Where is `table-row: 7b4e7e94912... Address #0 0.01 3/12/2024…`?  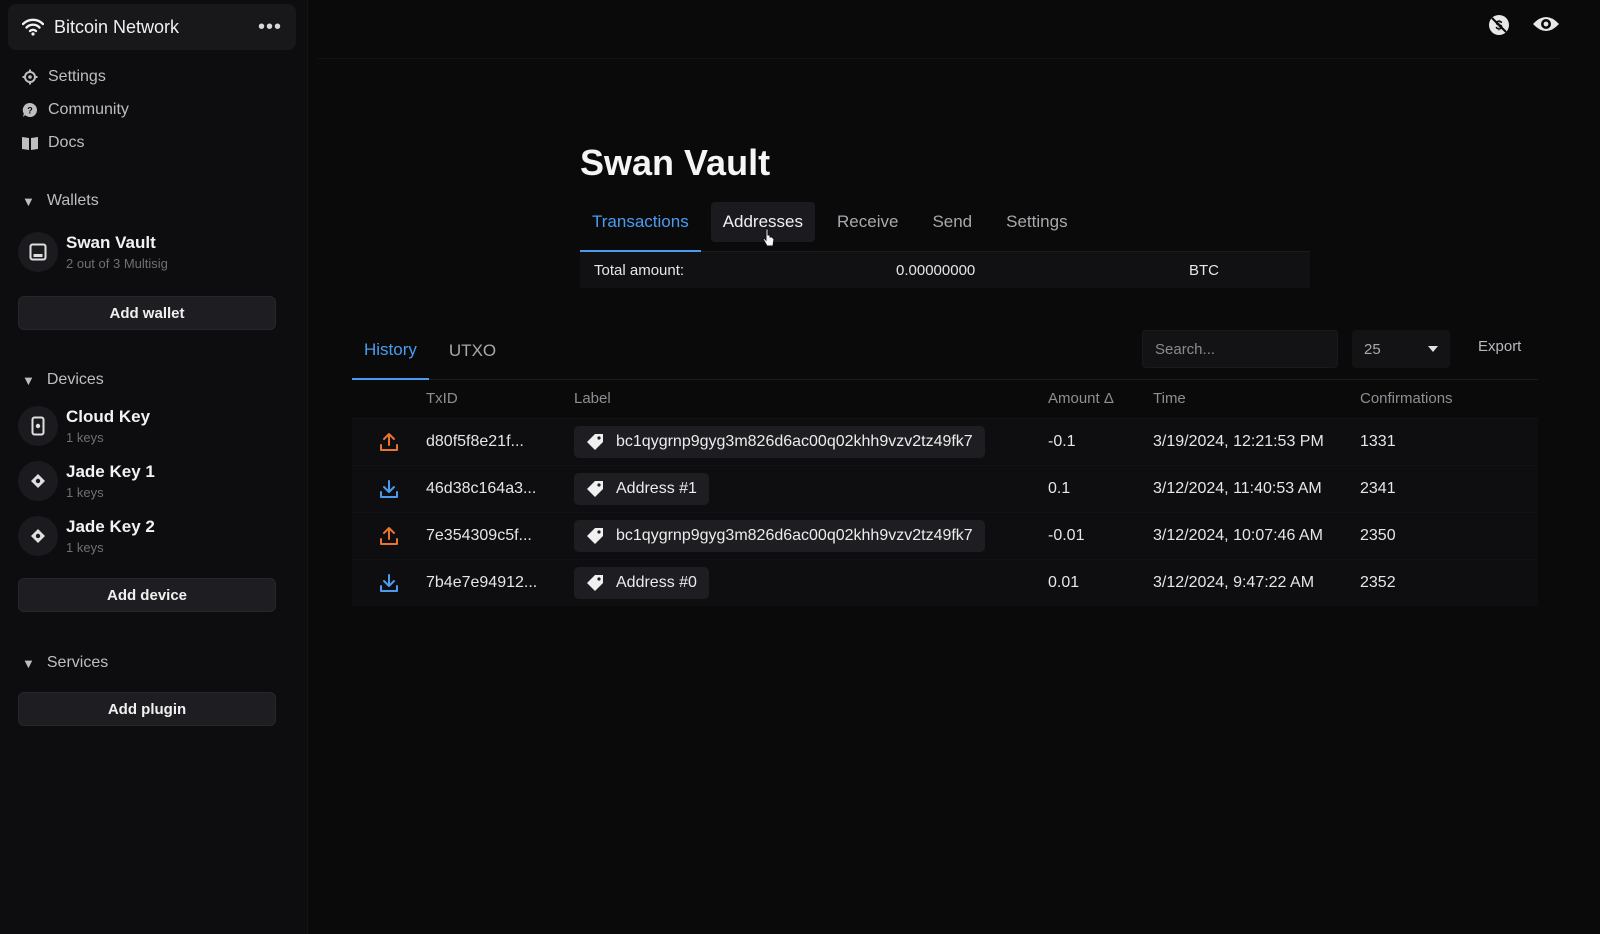 table-row: 7b4e7e94912... Address #0 0.01 3/12/2024… is located at coordinates (945, 582).